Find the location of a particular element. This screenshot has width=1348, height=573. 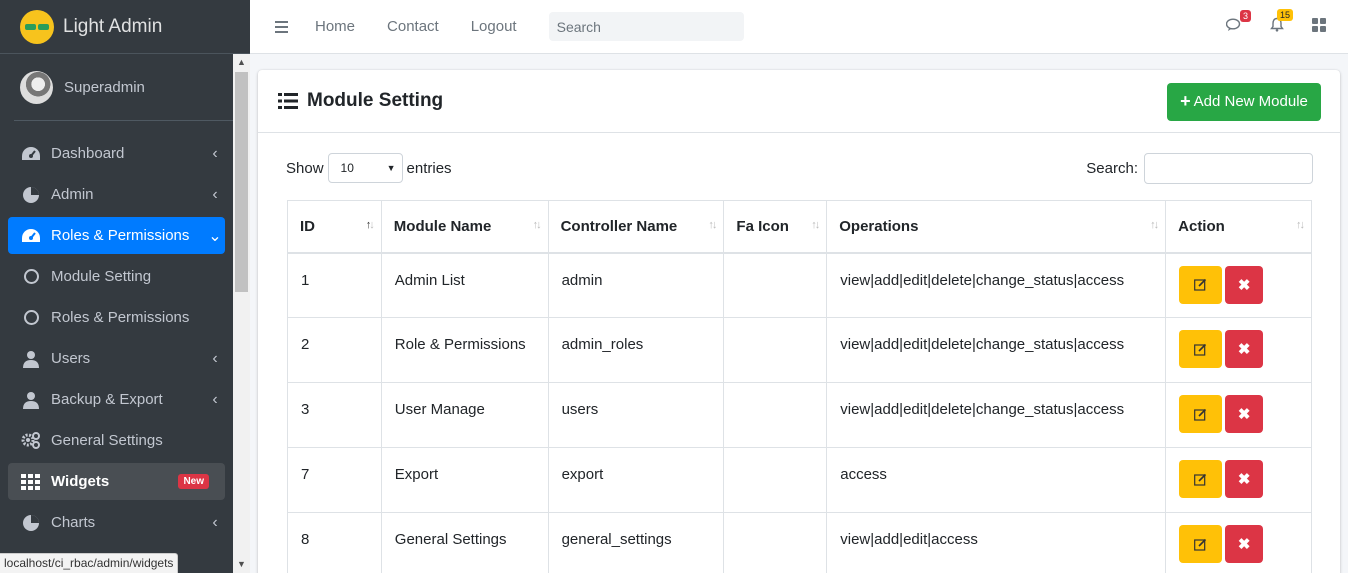

sidebar-item-label: Dashboard is located at coordinates (88, 153).